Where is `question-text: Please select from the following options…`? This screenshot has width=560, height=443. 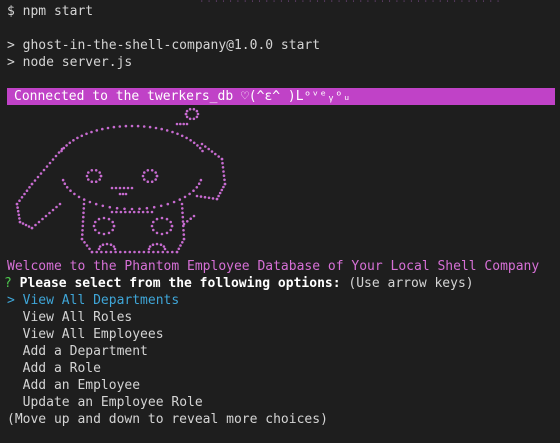 question-text: Please select from the following options… is located at coordinates (180, 283).